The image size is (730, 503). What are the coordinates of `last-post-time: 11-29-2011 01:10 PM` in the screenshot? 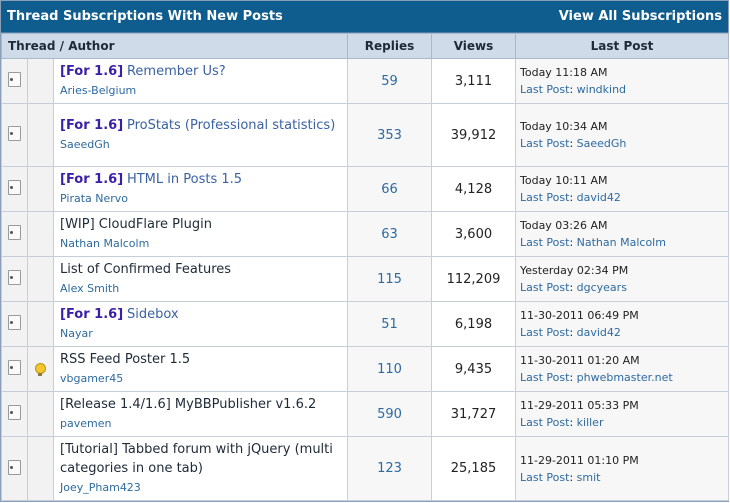 It's located at (579, 460).